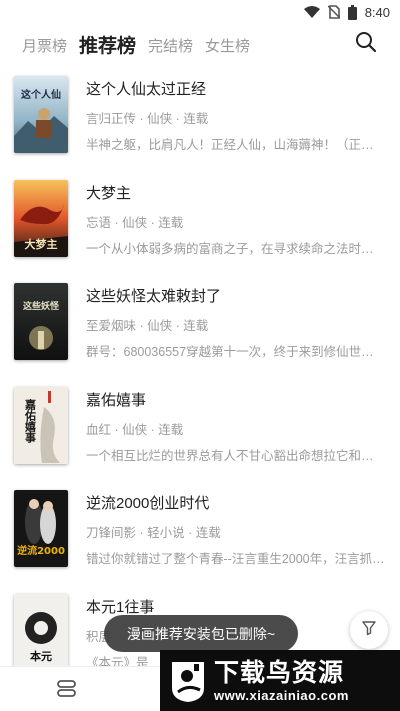 The height and width of the screenshot is (711, 400). What do you see at coordinates (147, 119) in the screenshot?
I see `book-meta: 言归正传 · 仙侠 · 连载` at bounding box center [147, 119].